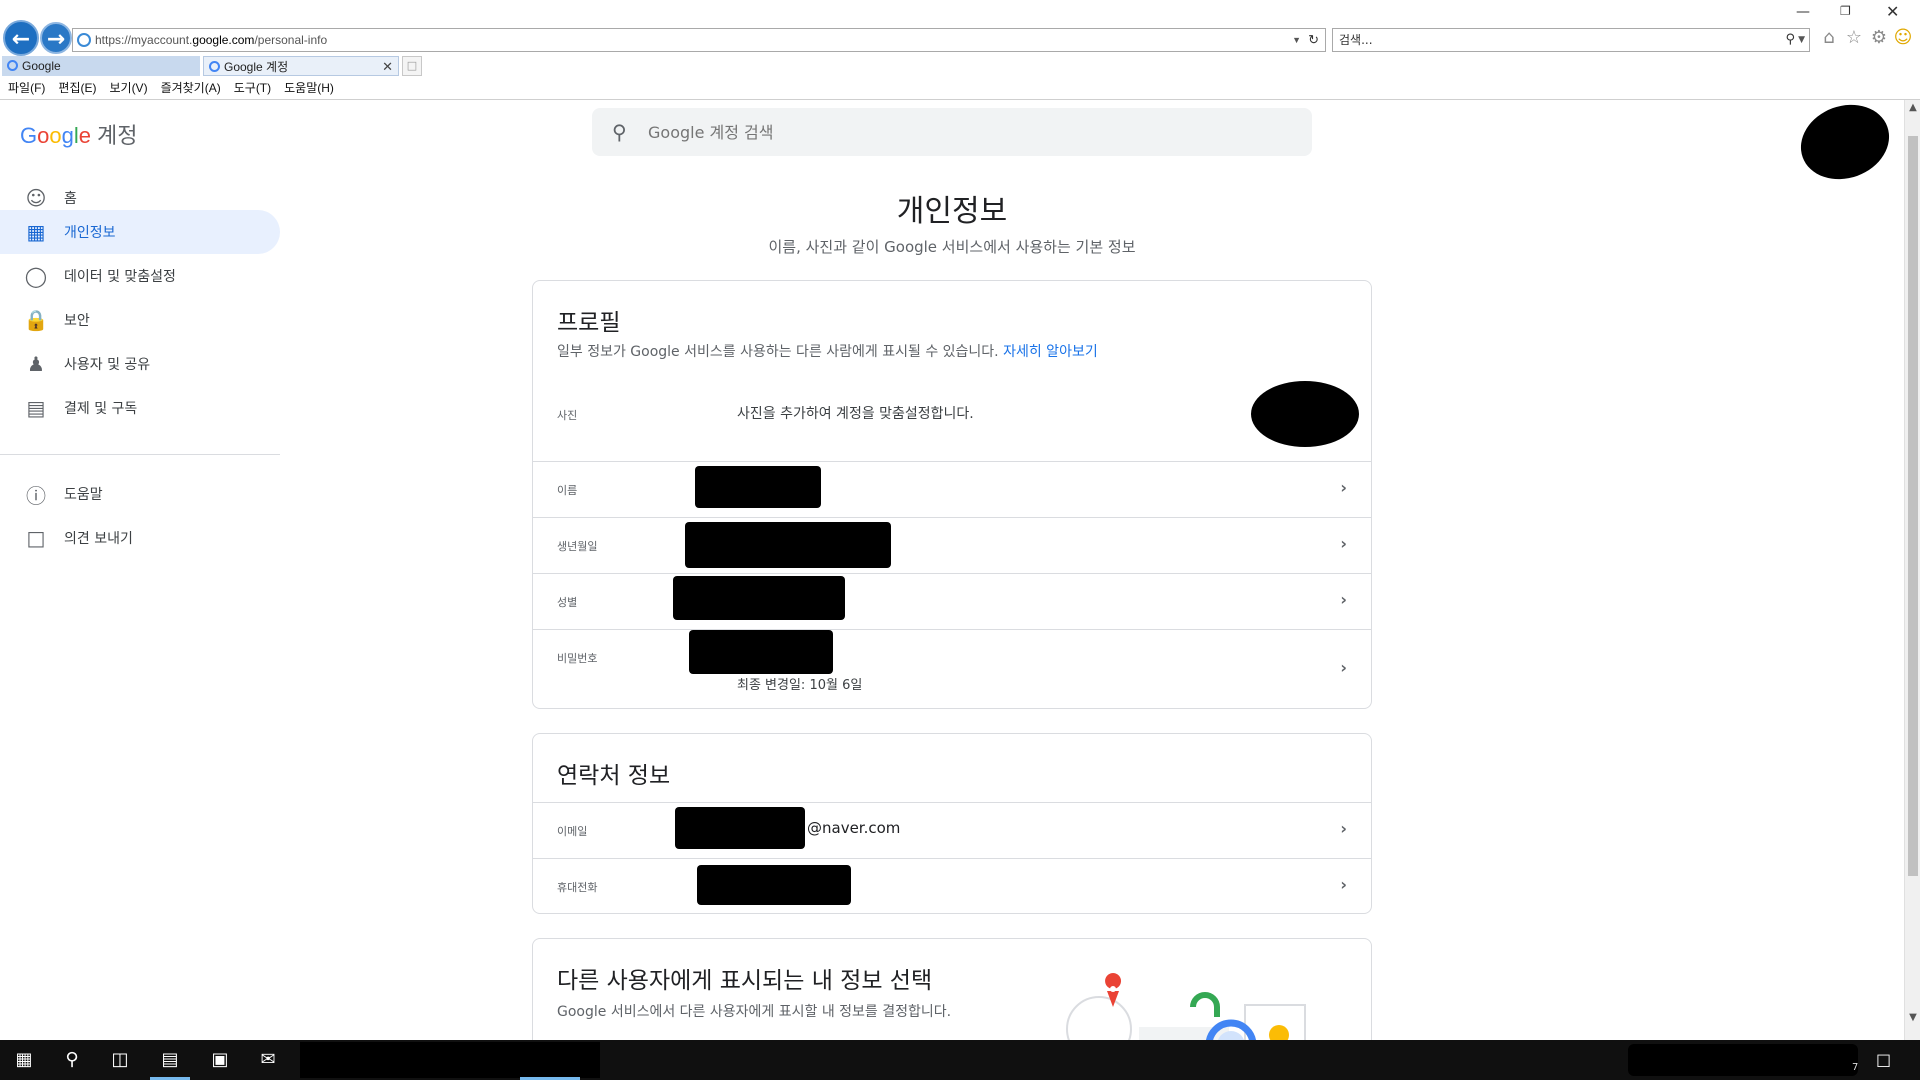 The image size is (1920, 1080). Describe the element at coordinates (1050, 352) in the screenshot. I see `learn-more-link: 자세히 알아보기` at that location.